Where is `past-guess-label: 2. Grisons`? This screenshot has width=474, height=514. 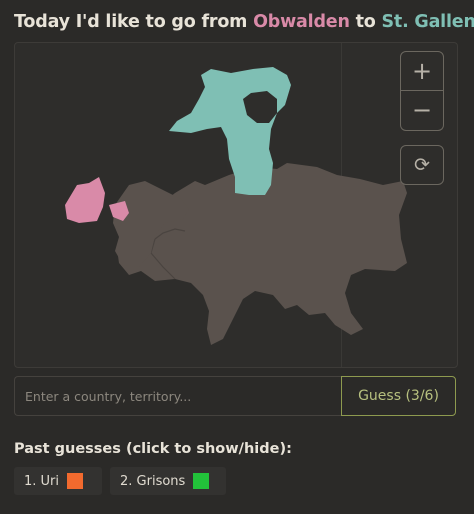 past-guess-label: 2. Grisons is located at coordinates (153, 481).